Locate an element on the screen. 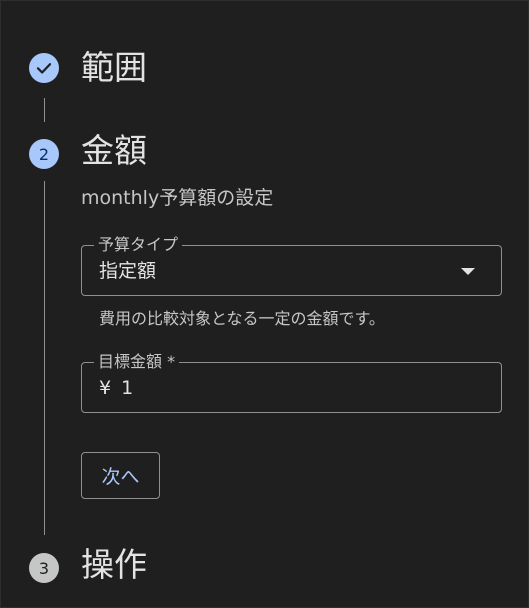 The height and width of the screenshot is (608, 529). check-icon is located at coordinates (44, 68).